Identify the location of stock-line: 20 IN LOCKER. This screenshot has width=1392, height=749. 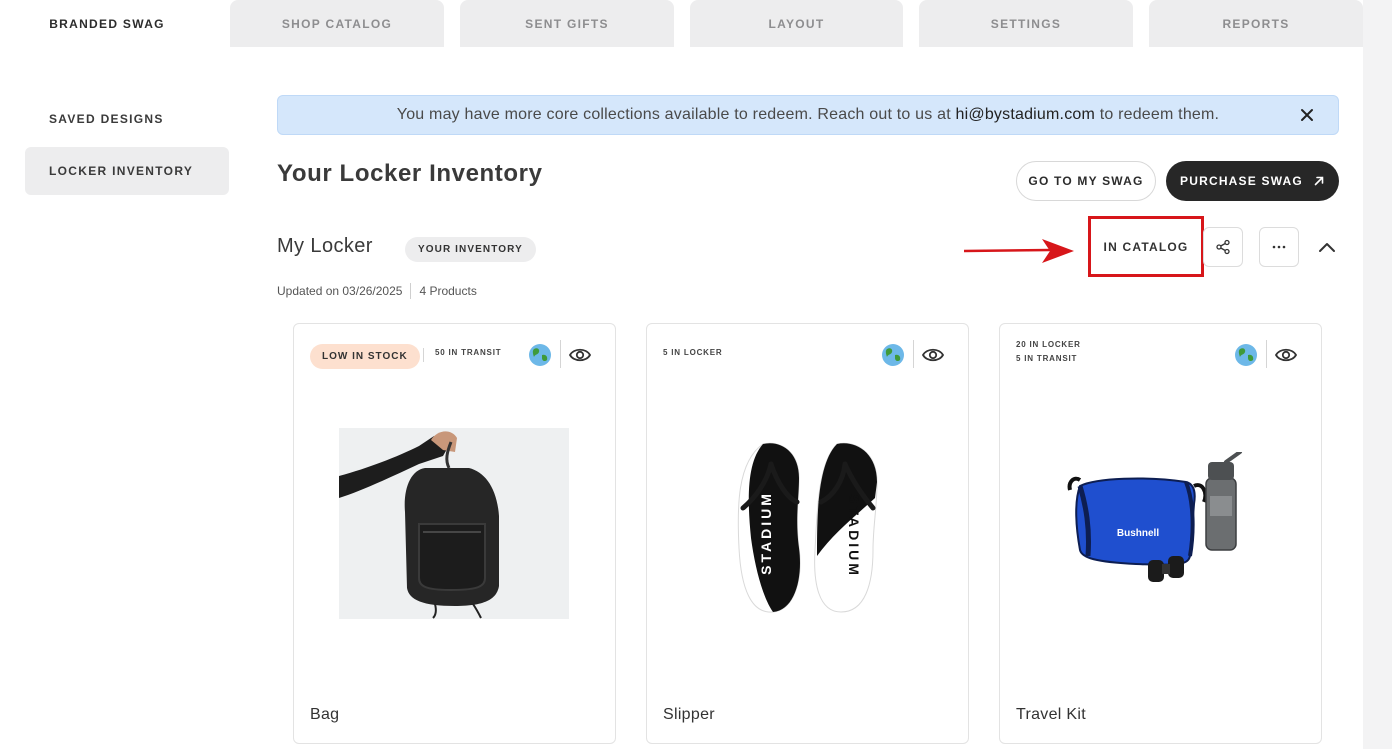
(1048, 344).